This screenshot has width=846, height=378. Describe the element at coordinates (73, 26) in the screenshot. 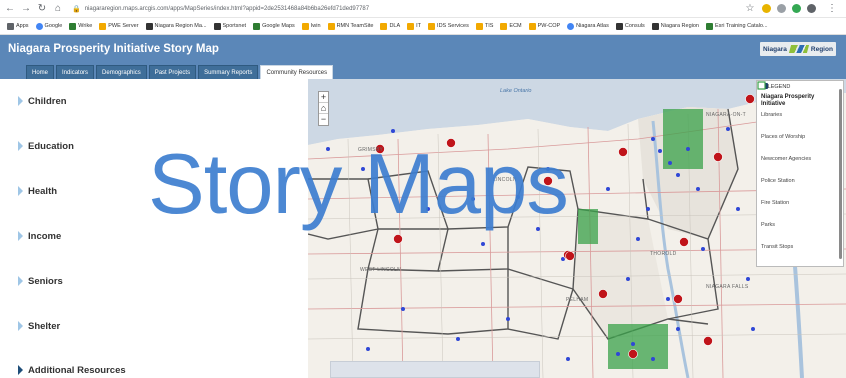

I see `wrike-icon` at that location.